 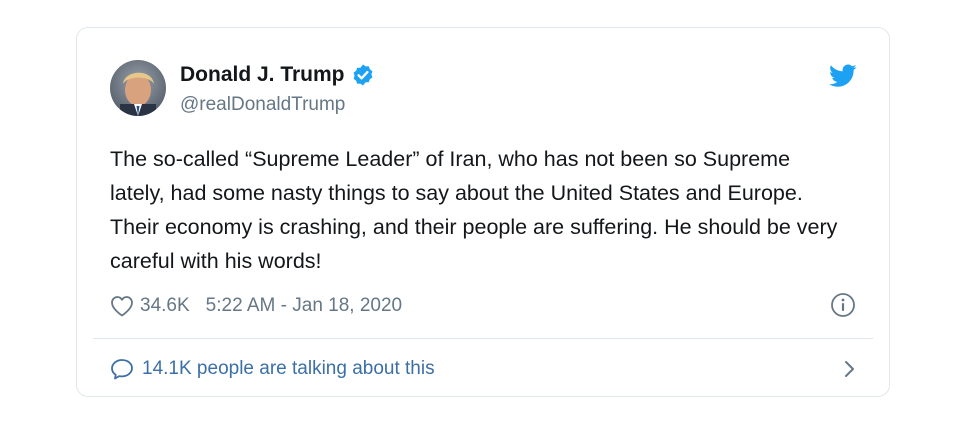 What do you see at coordinates (262, 105) in the screenshot?
I see `author-handle: @realDonaldTrump` at bounding box center [262, 105].